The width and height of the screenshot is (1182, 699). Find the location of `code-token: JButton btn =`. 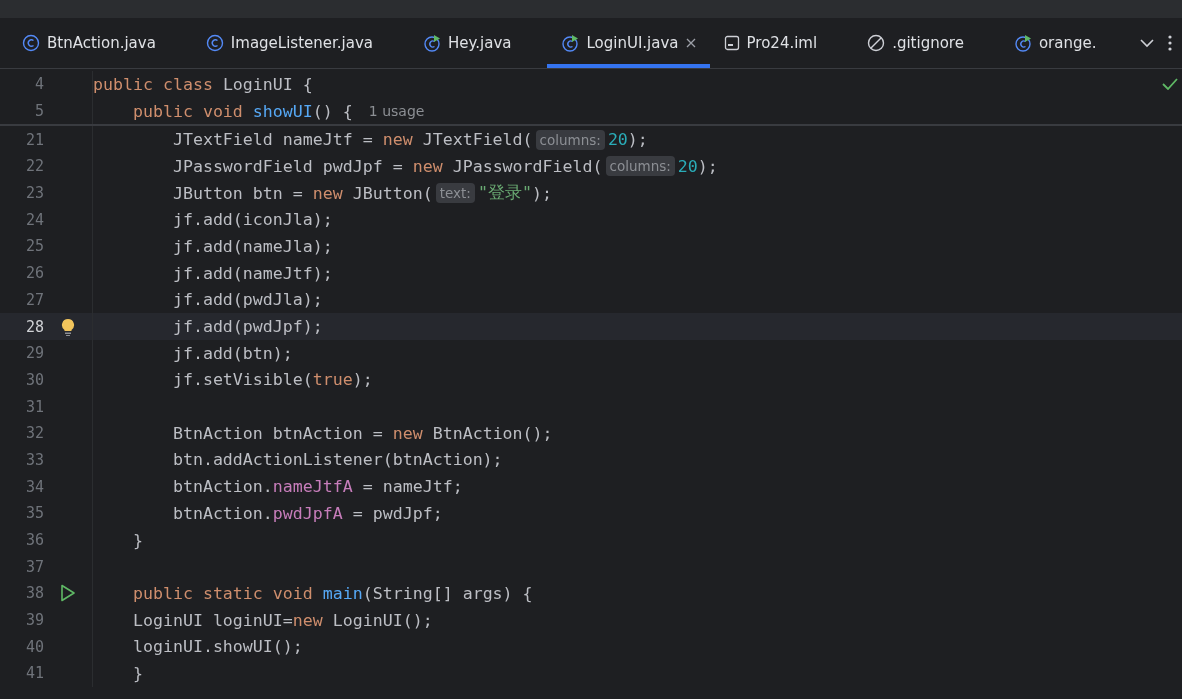

code-token: JButton btn = is located at coordinates (237, 193).